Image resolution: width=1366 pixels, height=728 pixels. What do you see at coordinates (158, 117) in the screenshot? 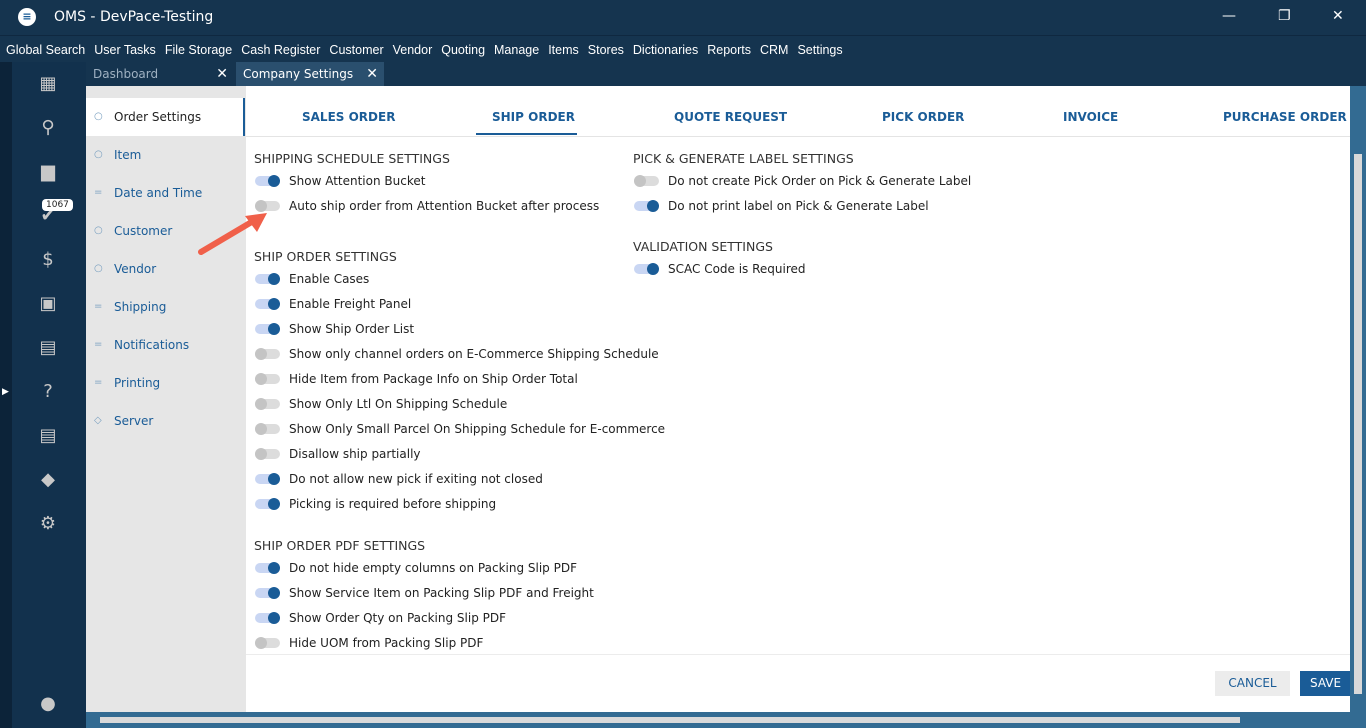
I see `nav-item-label: Order Settings` at bounding box center [158, 117].